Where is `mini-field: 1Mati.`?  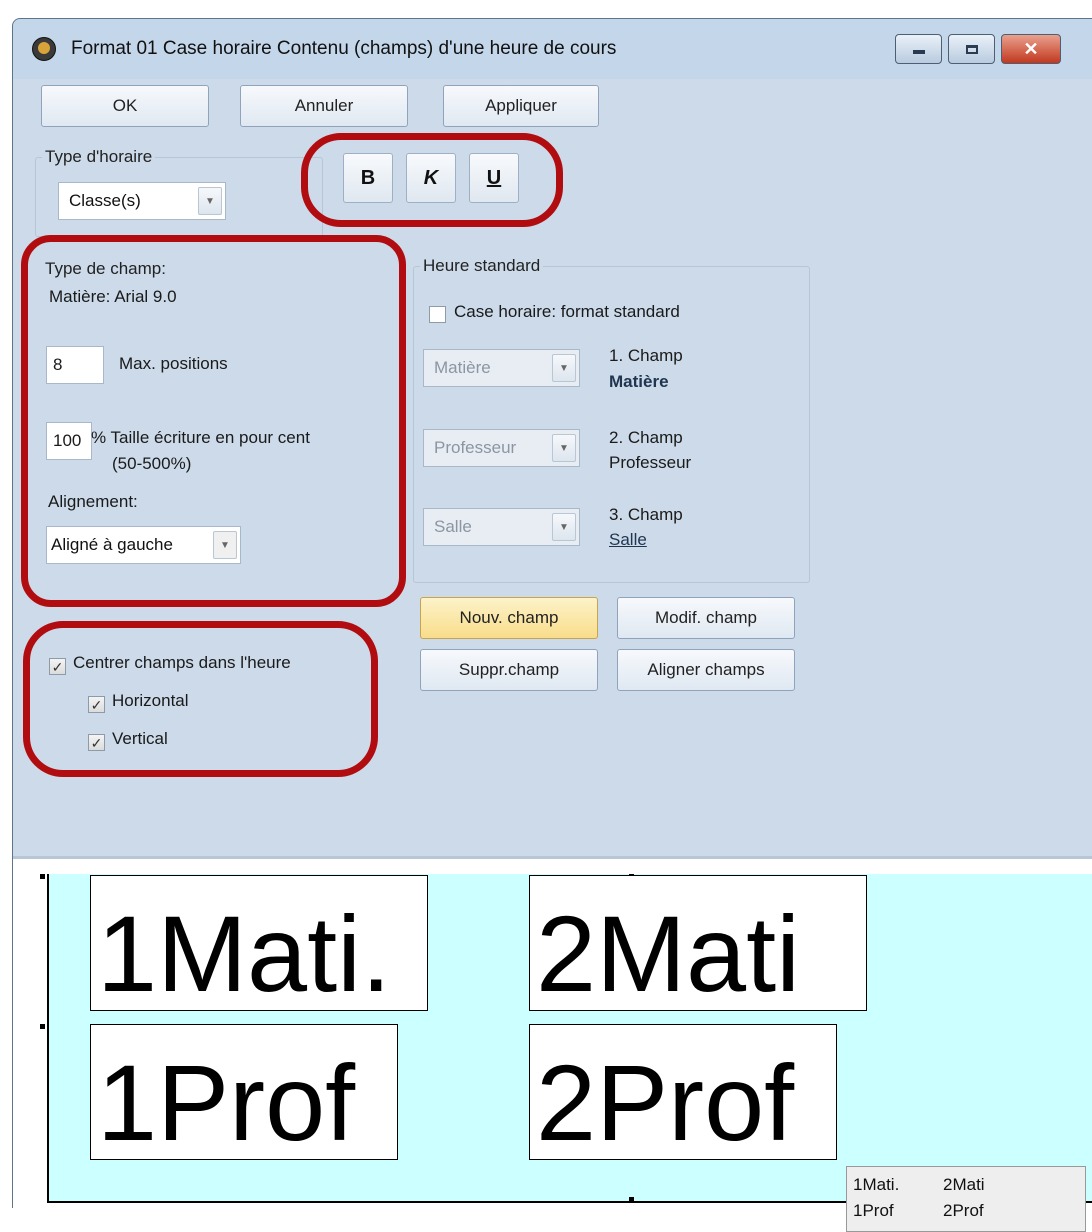 mini-field: 1Mati. is located at coordinates (876, 1184).